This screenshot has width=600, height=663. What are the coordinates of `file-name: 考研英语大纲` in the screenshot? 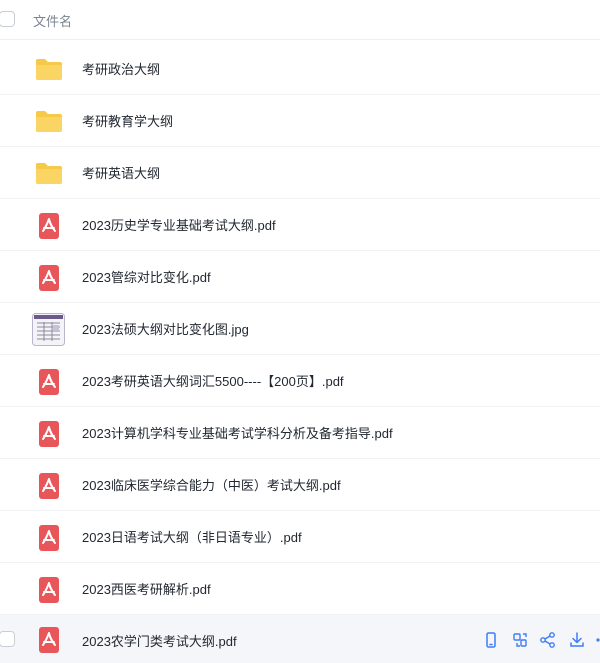 It's located at (121, 172).